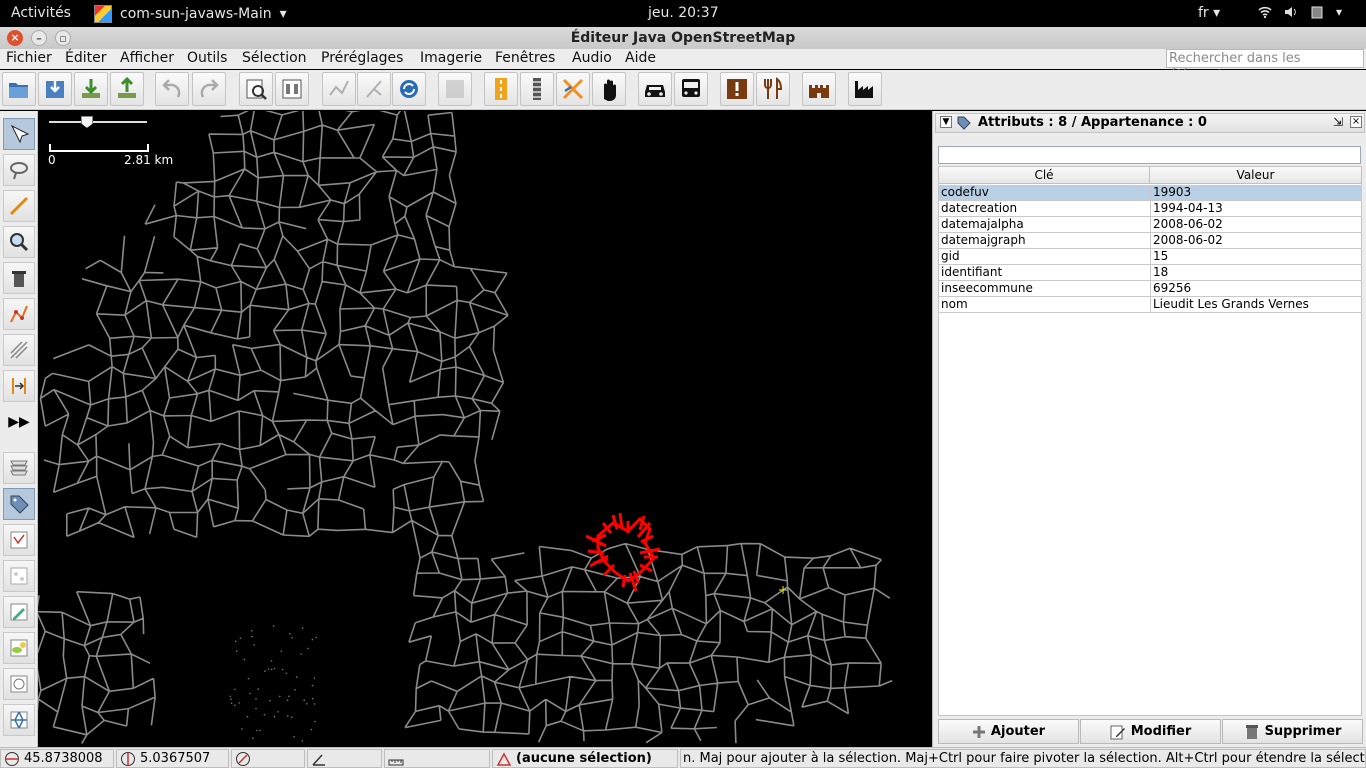  I want to click on menu-preréglages: Préréglages, so click(362, 58).